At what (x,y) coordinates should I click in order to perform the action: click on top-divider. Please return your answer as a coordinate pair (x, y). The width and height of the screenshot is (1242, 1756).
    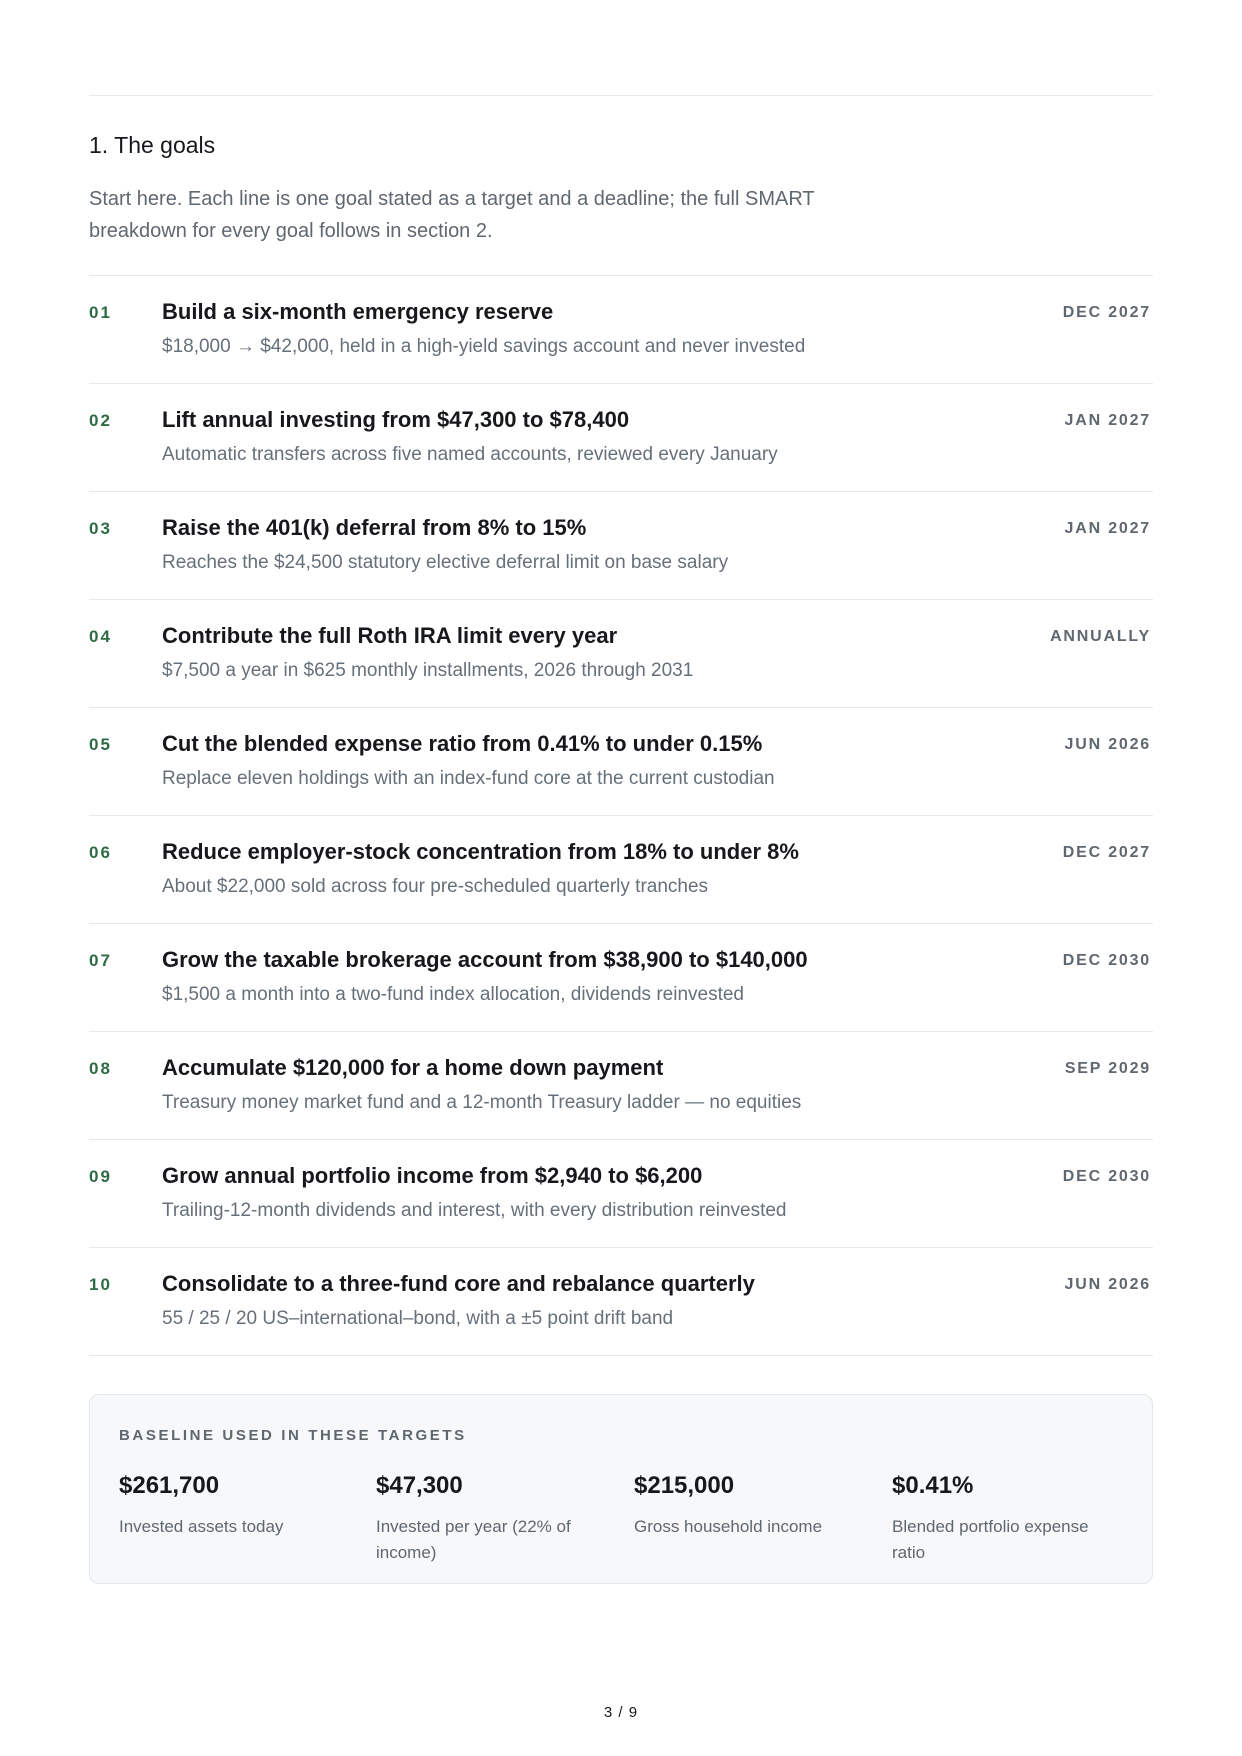
    Looking at the image, I should click on (621, 95).